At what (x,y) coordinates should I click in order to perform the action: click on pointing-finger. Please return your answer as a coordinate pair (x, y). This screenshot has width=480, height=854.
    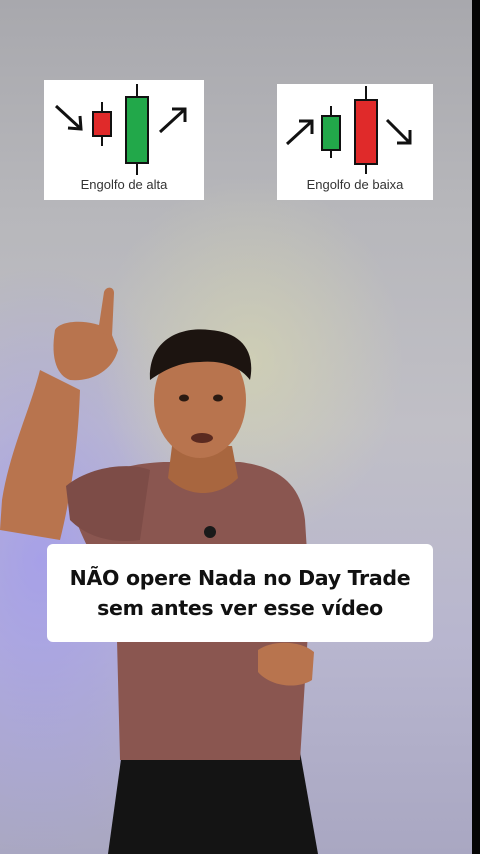
    Looking at the image, I should click on (106, 311).